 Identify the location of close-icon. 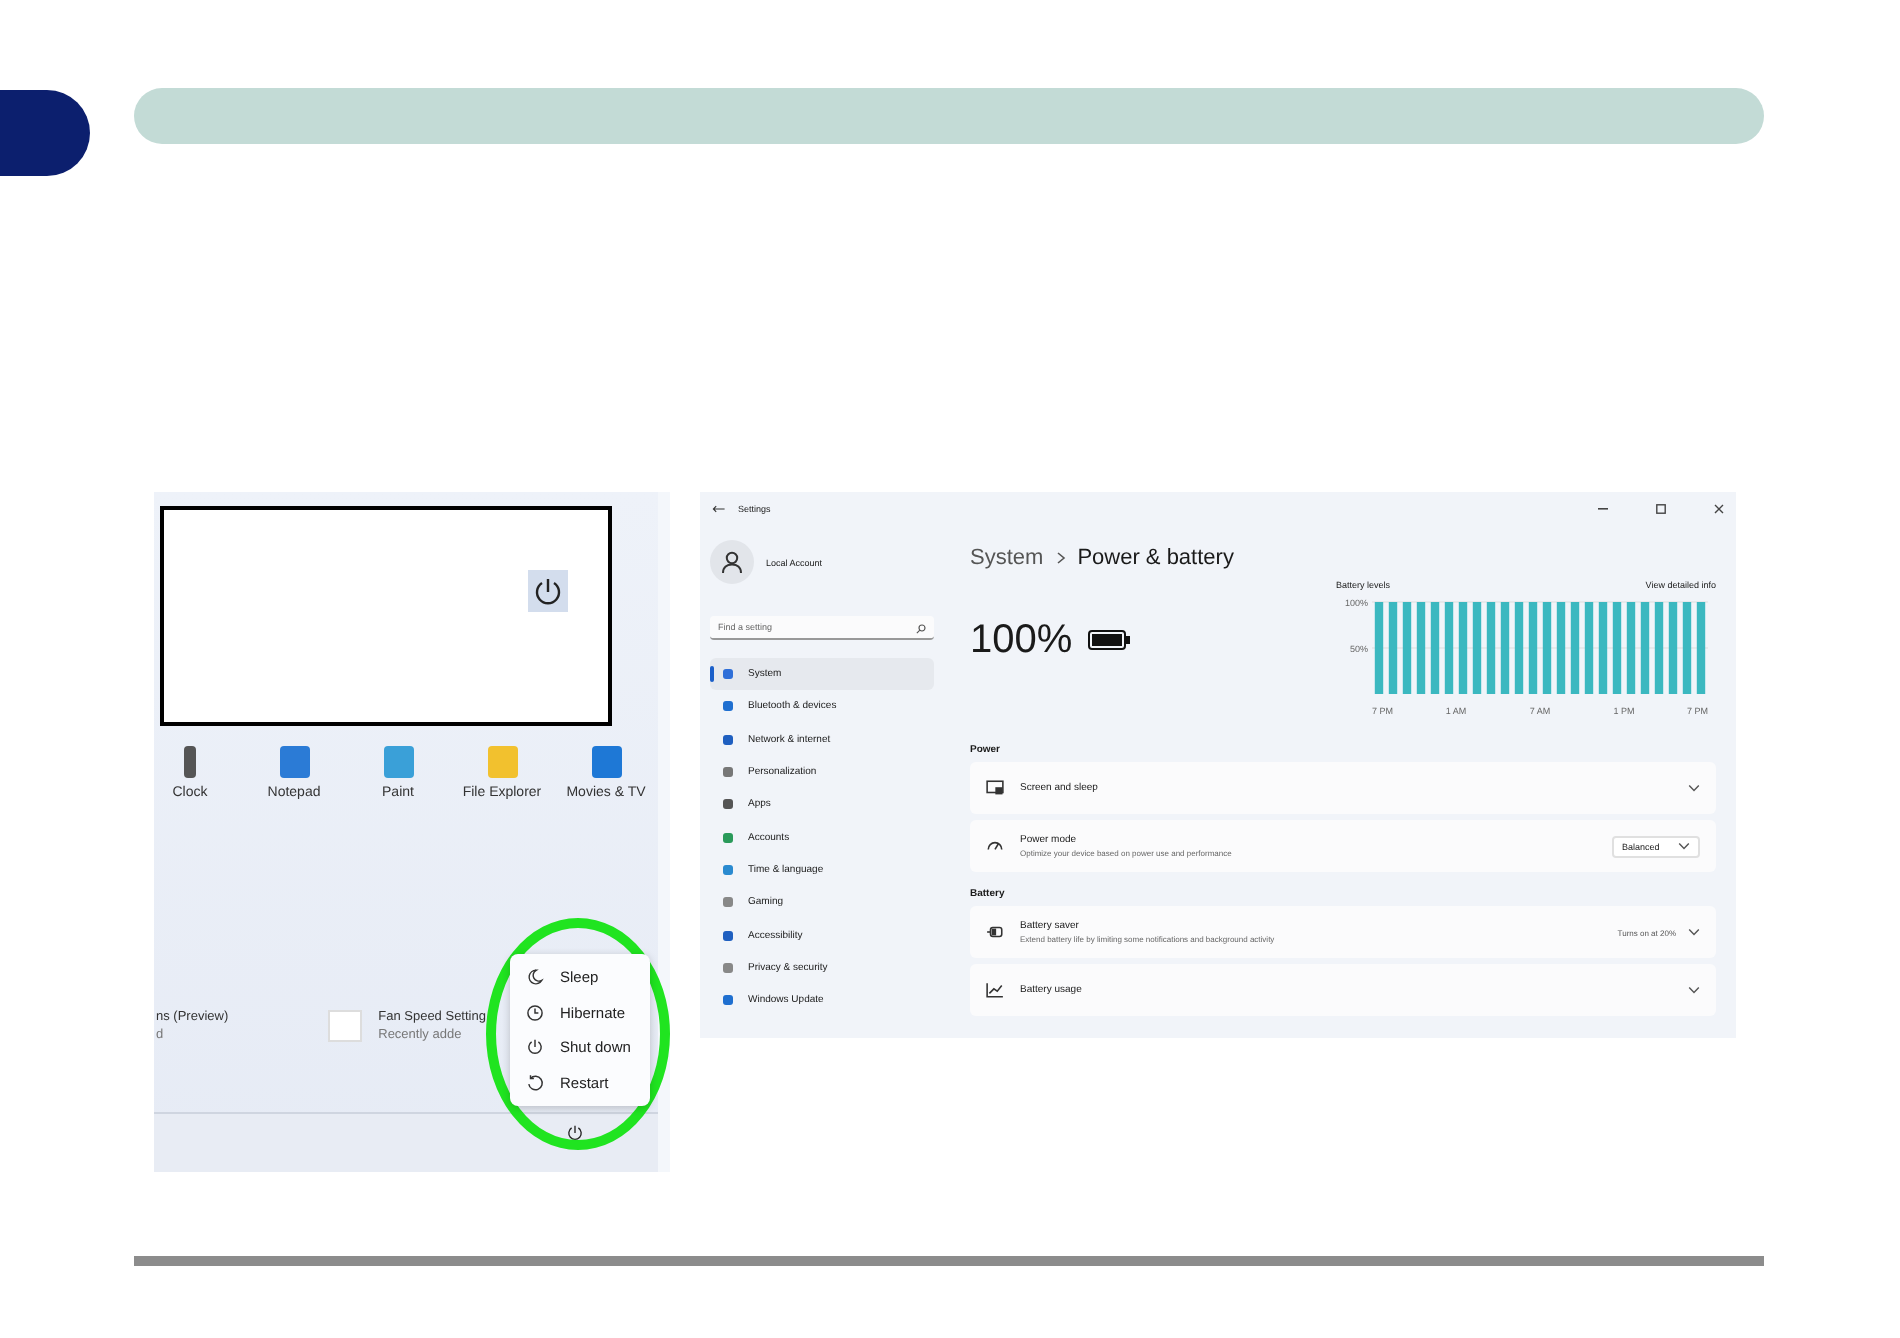
(1719, 508).